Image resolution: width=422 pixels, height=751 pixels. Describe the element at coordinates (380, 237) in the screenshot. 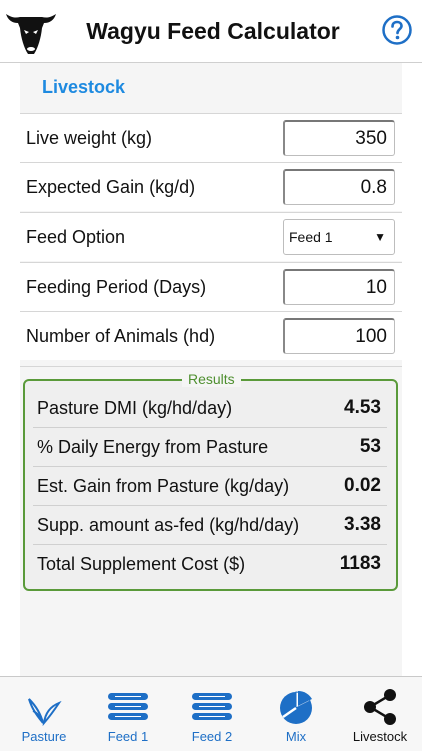

I see `dropdown-arrow-icon: ▼` at that location.